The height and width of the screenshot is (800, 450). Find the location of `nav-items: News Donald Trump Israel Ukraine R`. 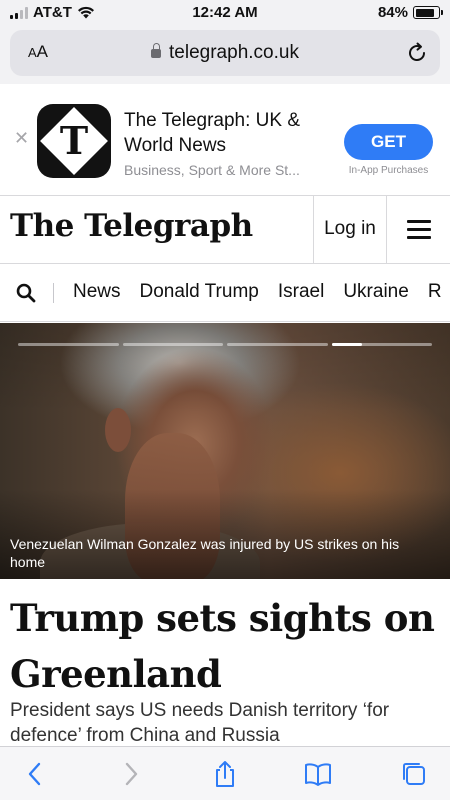

nav-items: News Donald Trump Israel Ukraine R is located at coordinates (257, 292).